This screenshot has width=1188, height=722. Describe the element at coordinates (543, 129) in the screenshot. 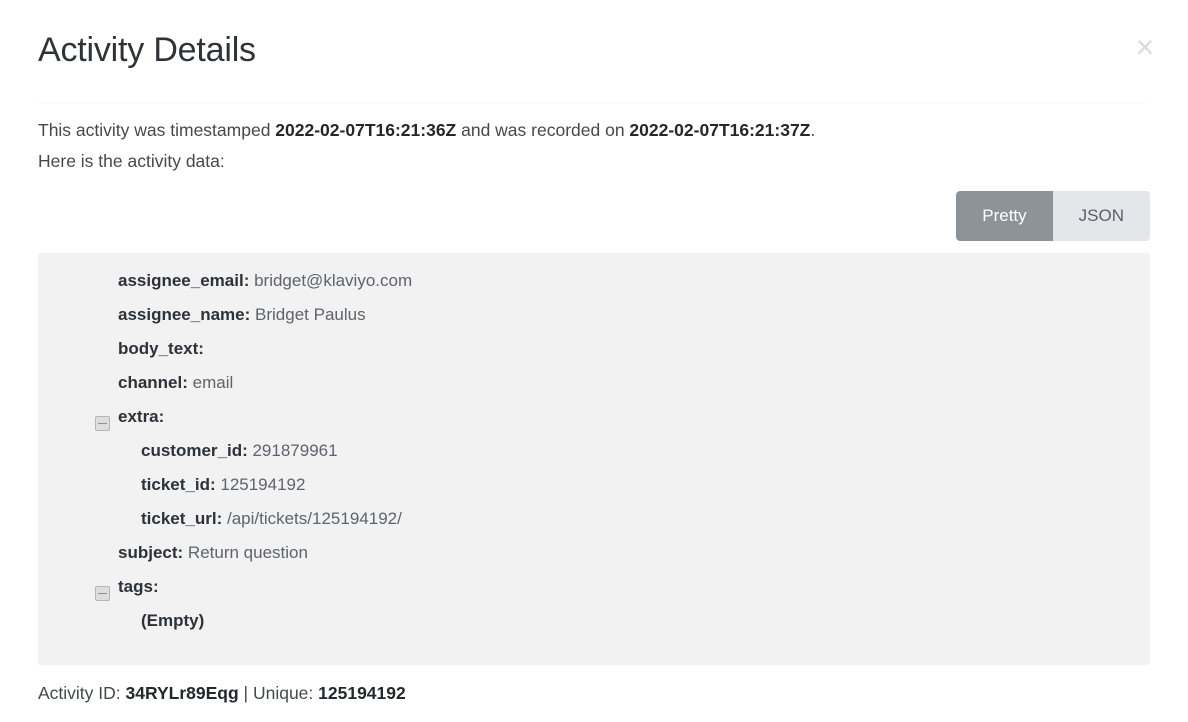

I see `intro-middle: and was recorded on` at that location.